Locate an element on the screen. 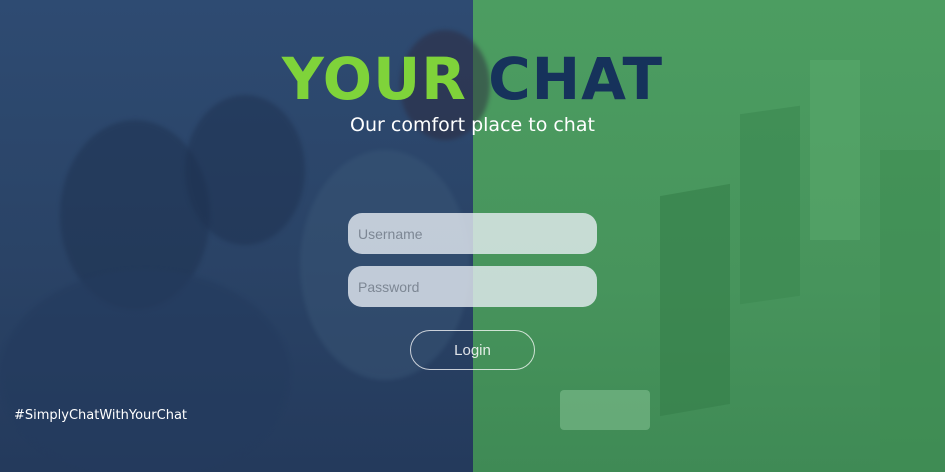 This screenshot has height=472, width=945. hashtag-text: #SimplyChatWithYourChat is located at coordinates (101, 415).